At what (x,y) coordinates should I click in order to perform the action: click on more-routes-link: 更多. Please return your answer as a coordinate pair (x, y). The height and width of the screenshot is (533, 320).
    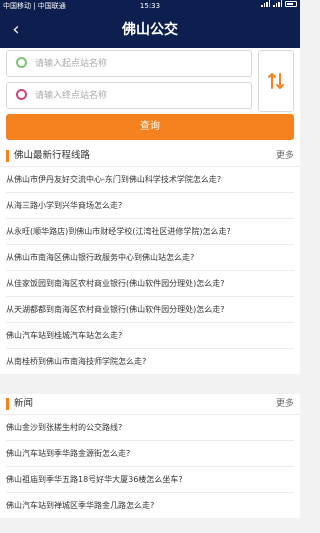
    Looking at the image, I should click on (285, 156).